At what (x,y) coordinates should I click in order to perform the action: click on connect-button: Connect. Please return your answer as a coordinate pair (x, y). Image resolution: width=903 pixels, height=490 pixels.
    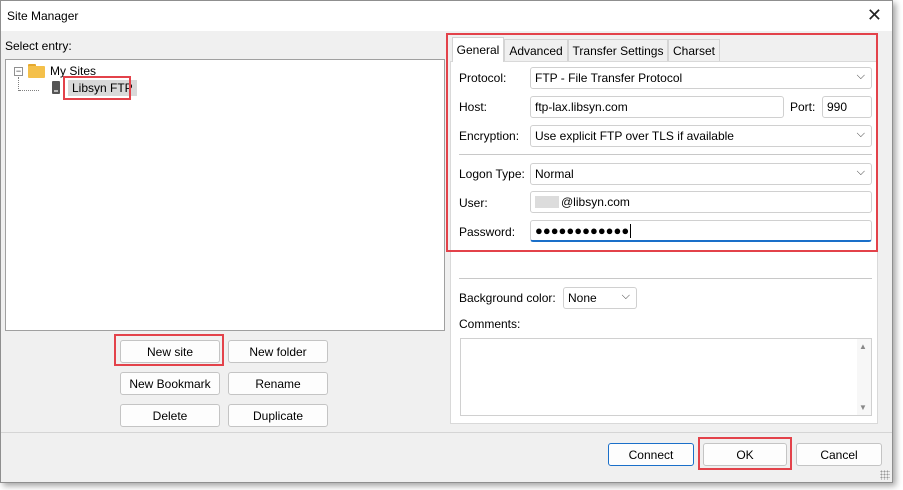
    Looking at the image, I should click on (651, 454).